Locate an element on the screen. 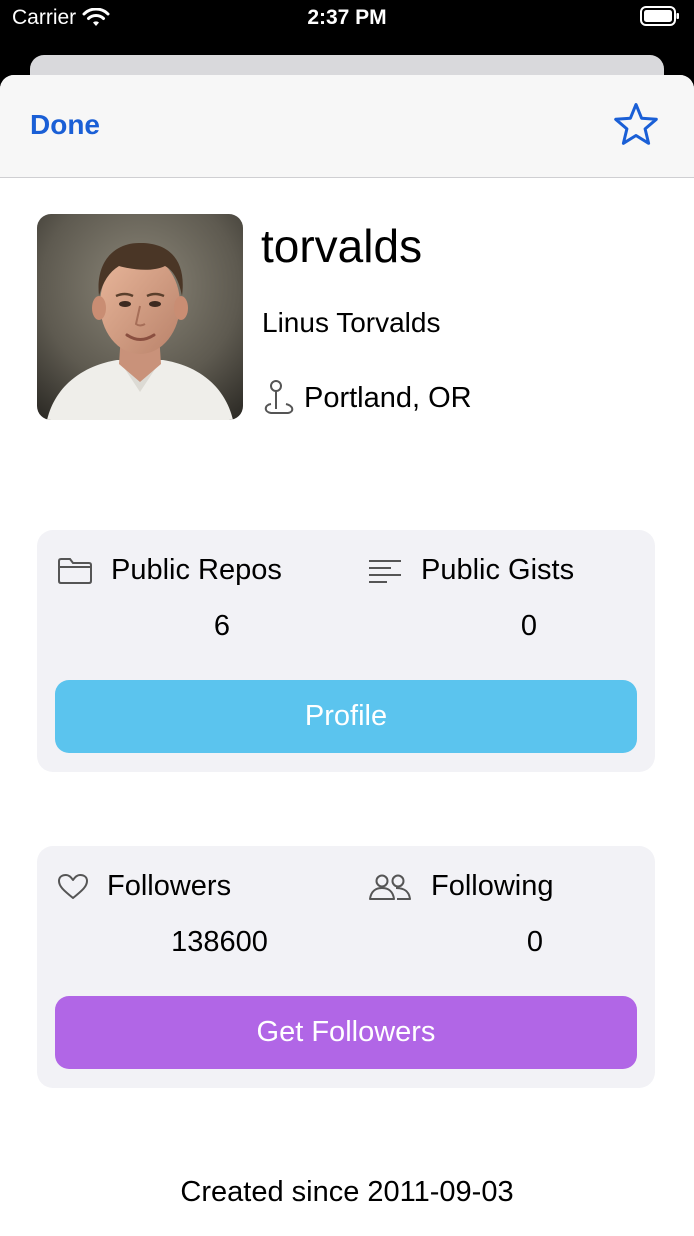  public-repos-header: Public Repos is located at coordinates (169, 570).